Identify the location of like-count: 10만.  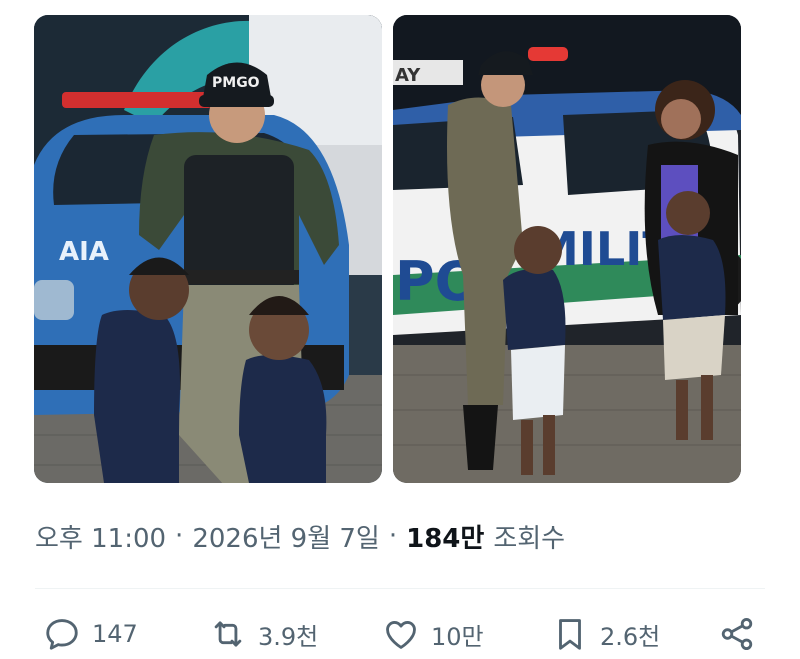
(457, 636).